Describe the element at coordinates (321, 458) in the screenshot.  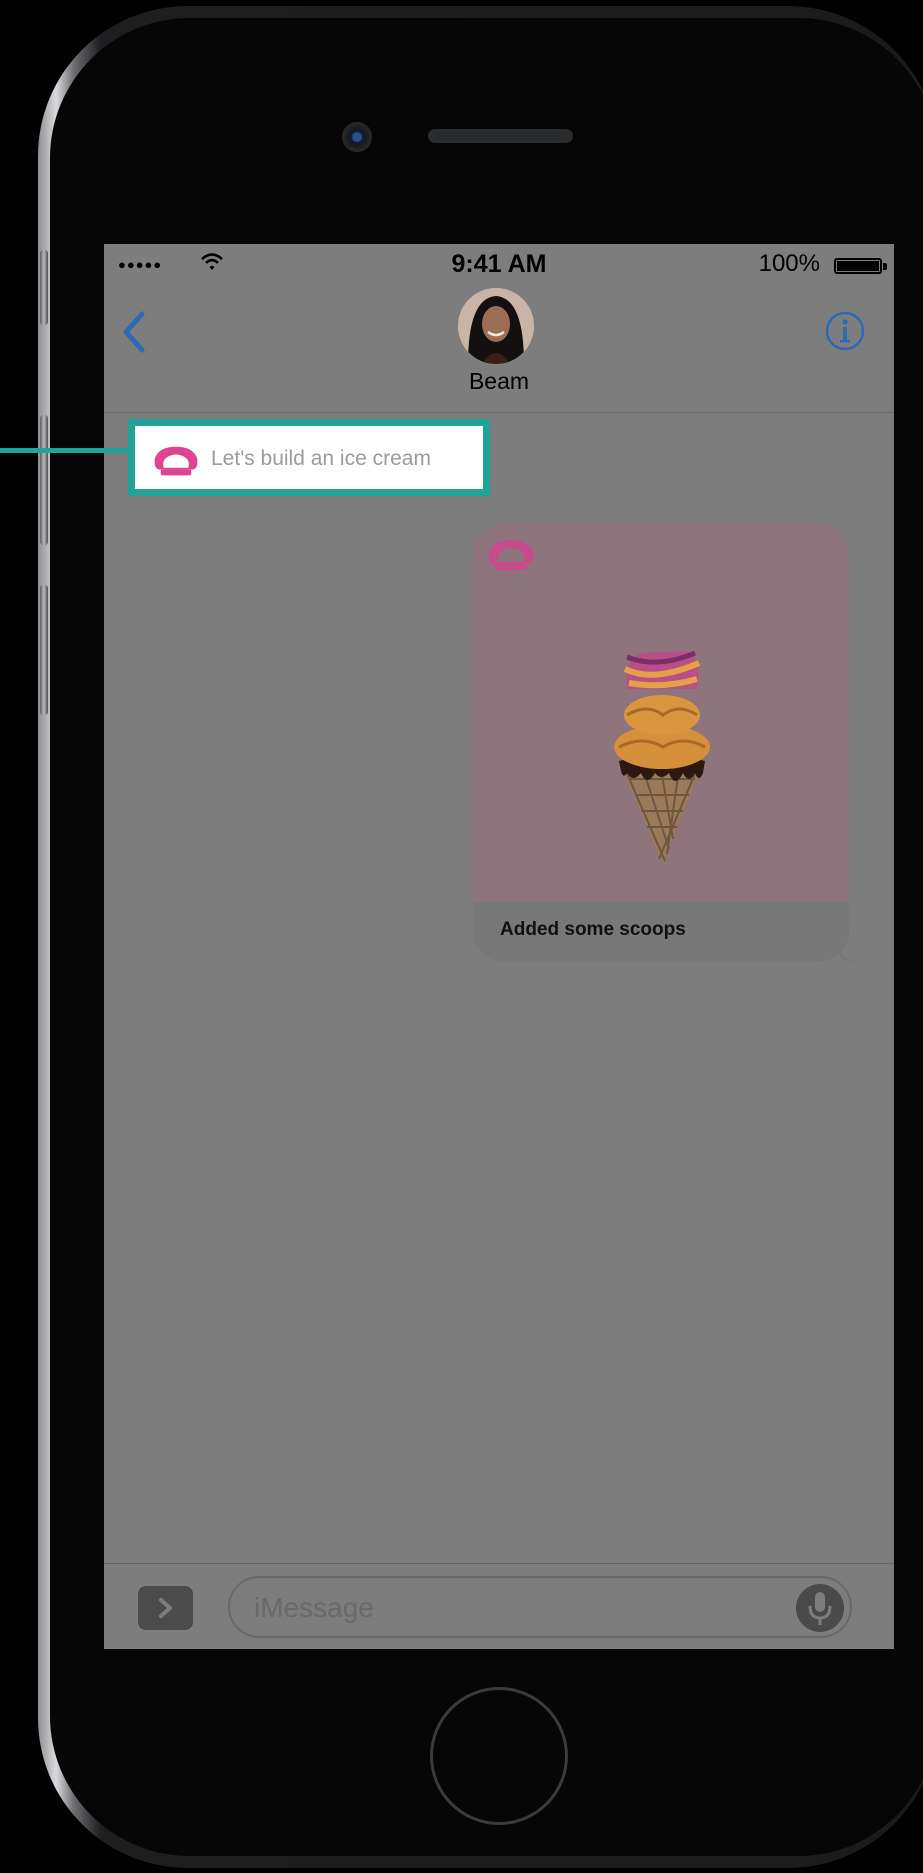
I see `app-entry-label: Let's build an ice cream` at that location.